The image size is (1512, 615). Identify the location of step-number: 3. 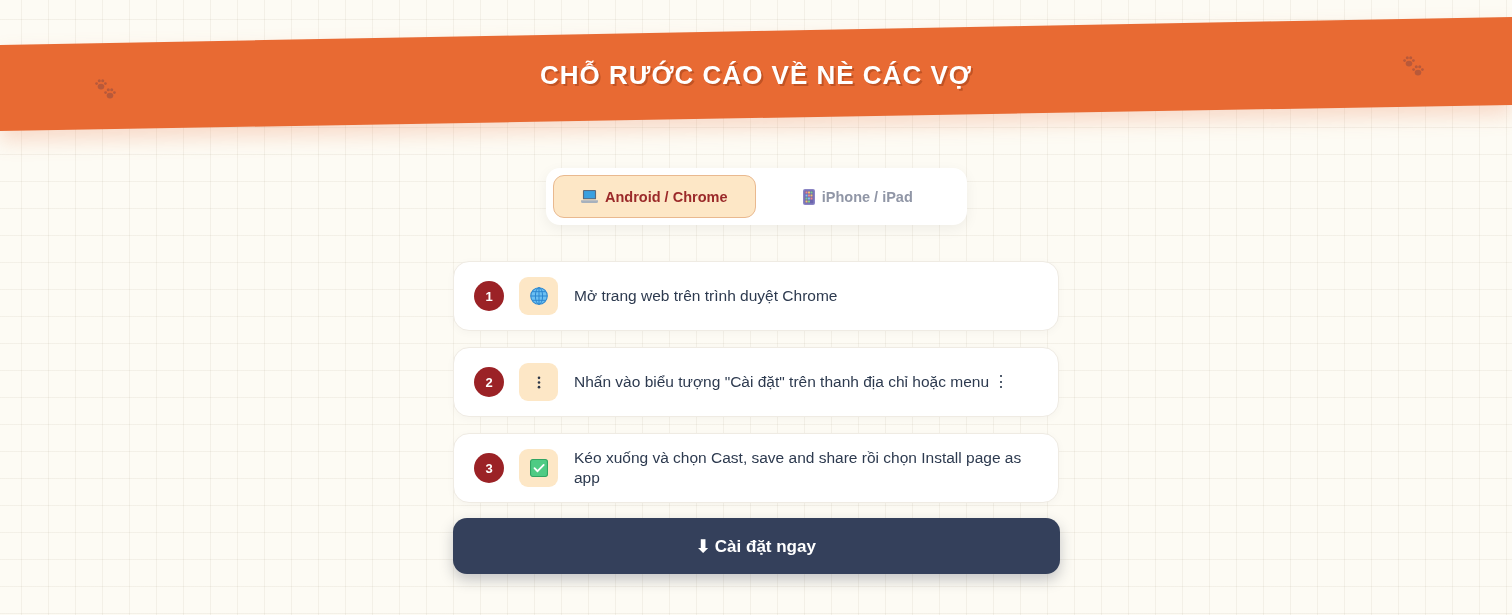
(489, 468).